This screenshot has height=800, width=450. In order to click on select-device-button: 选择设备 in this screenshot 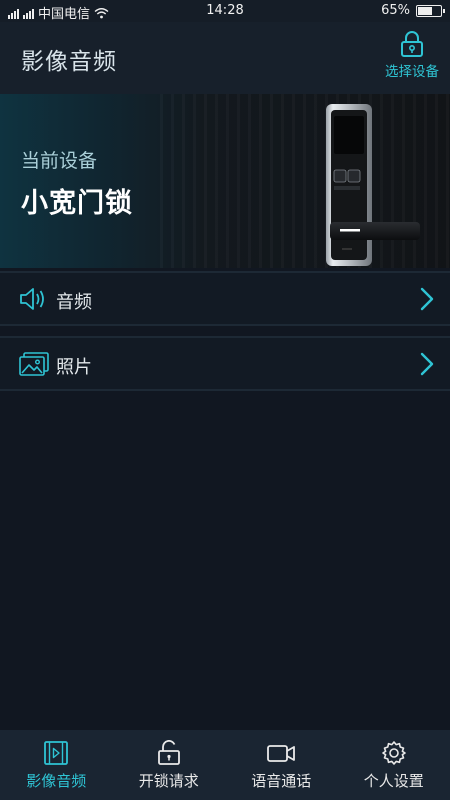, I will do `click(412, 55)`.